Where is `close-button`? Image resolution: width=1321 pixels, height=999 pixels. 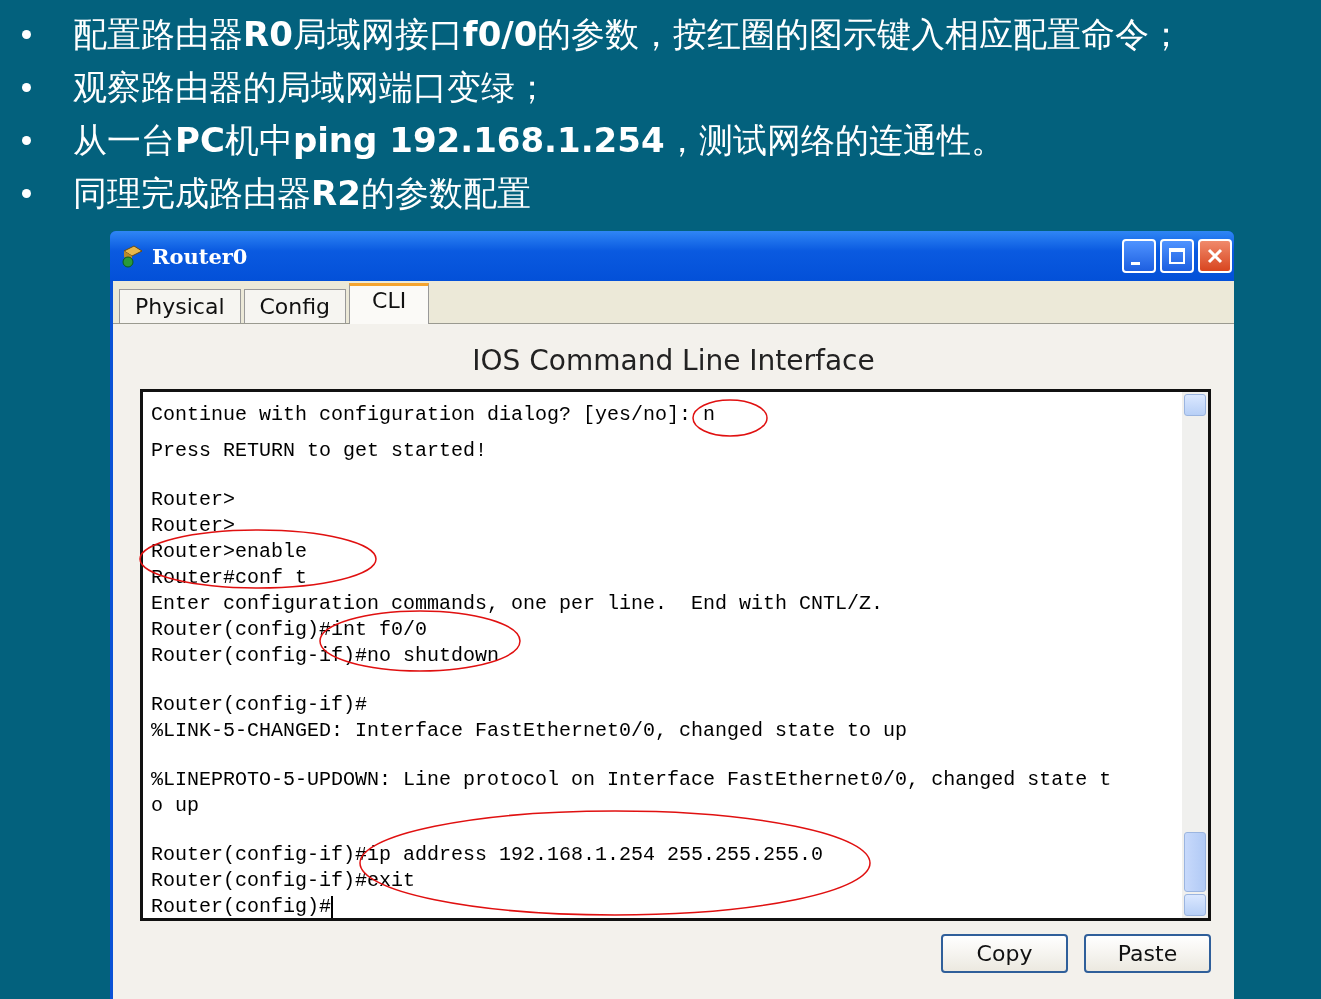 close-button is located at coordinates (1215, 256).